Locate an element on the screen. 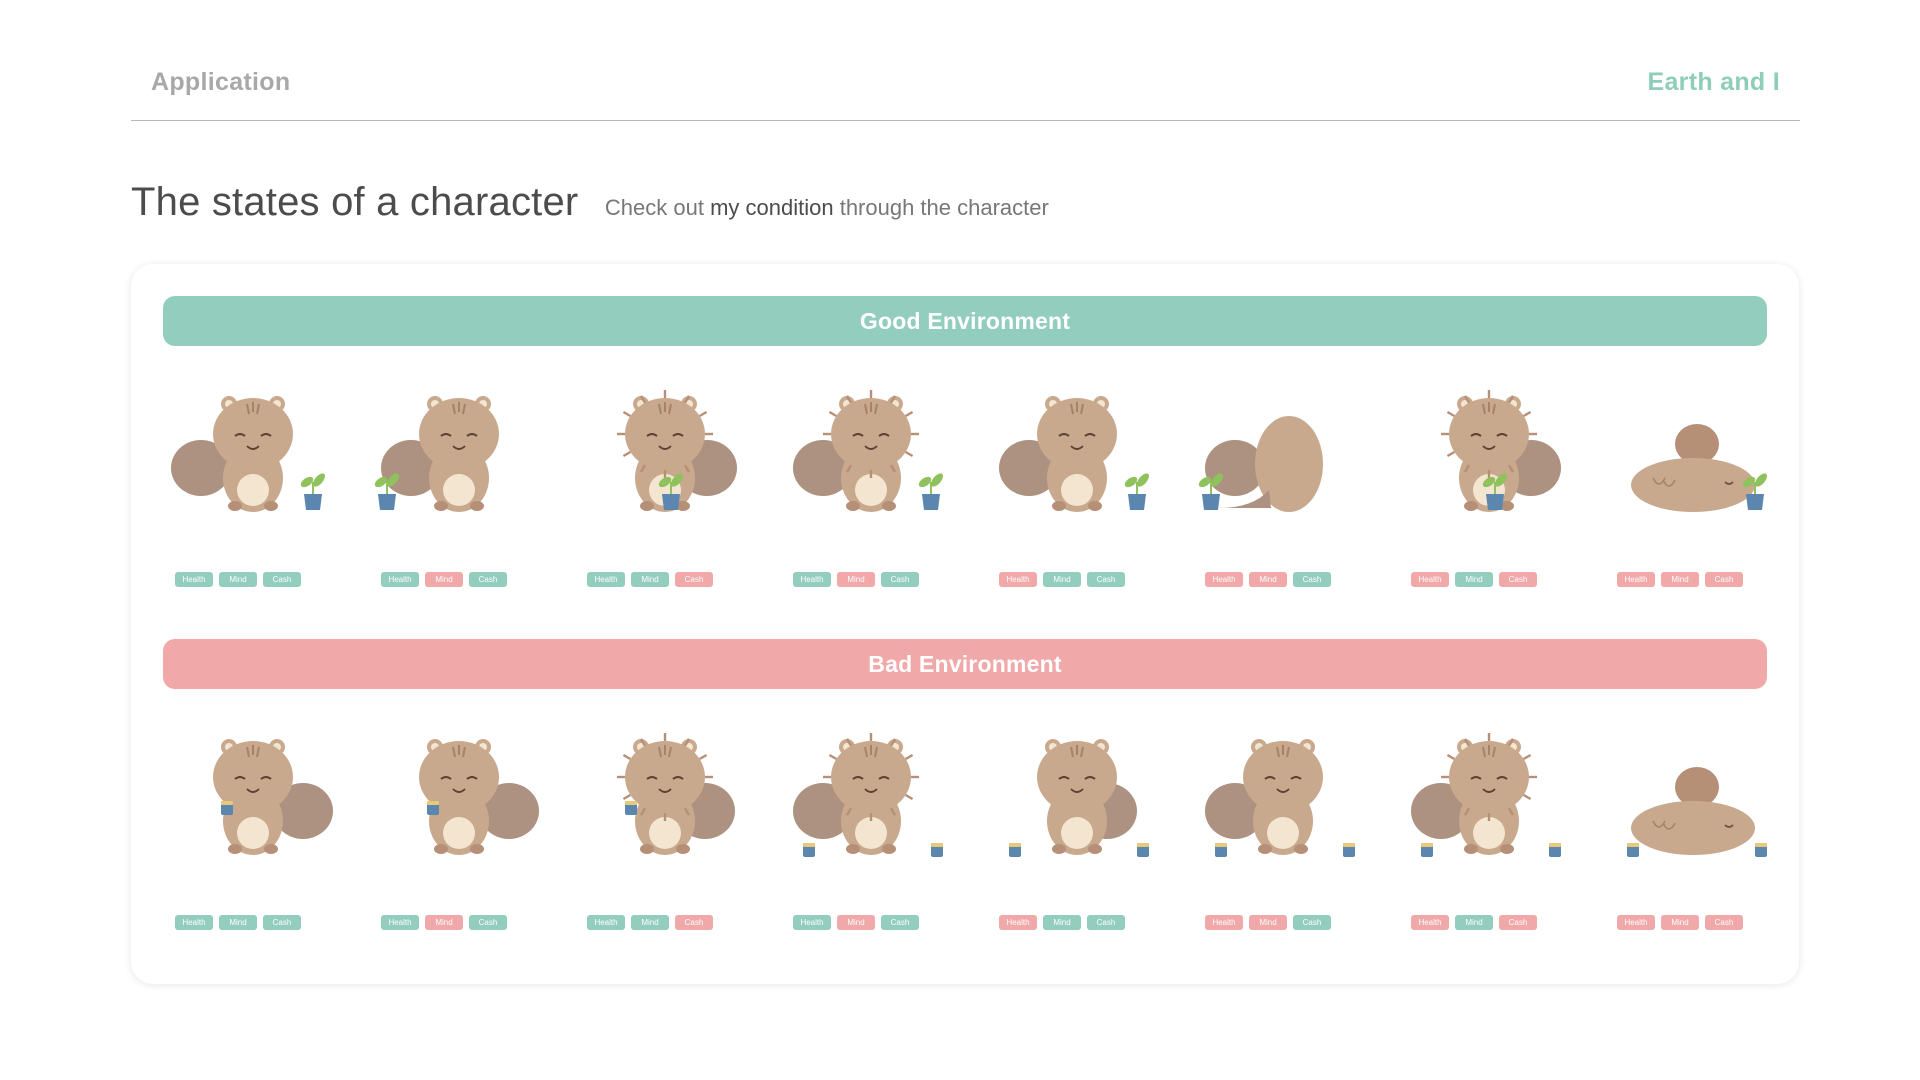 The height and width of the screenshot is (1080, 1920). page-title: The states of a character is located at coordinates (355, 202).